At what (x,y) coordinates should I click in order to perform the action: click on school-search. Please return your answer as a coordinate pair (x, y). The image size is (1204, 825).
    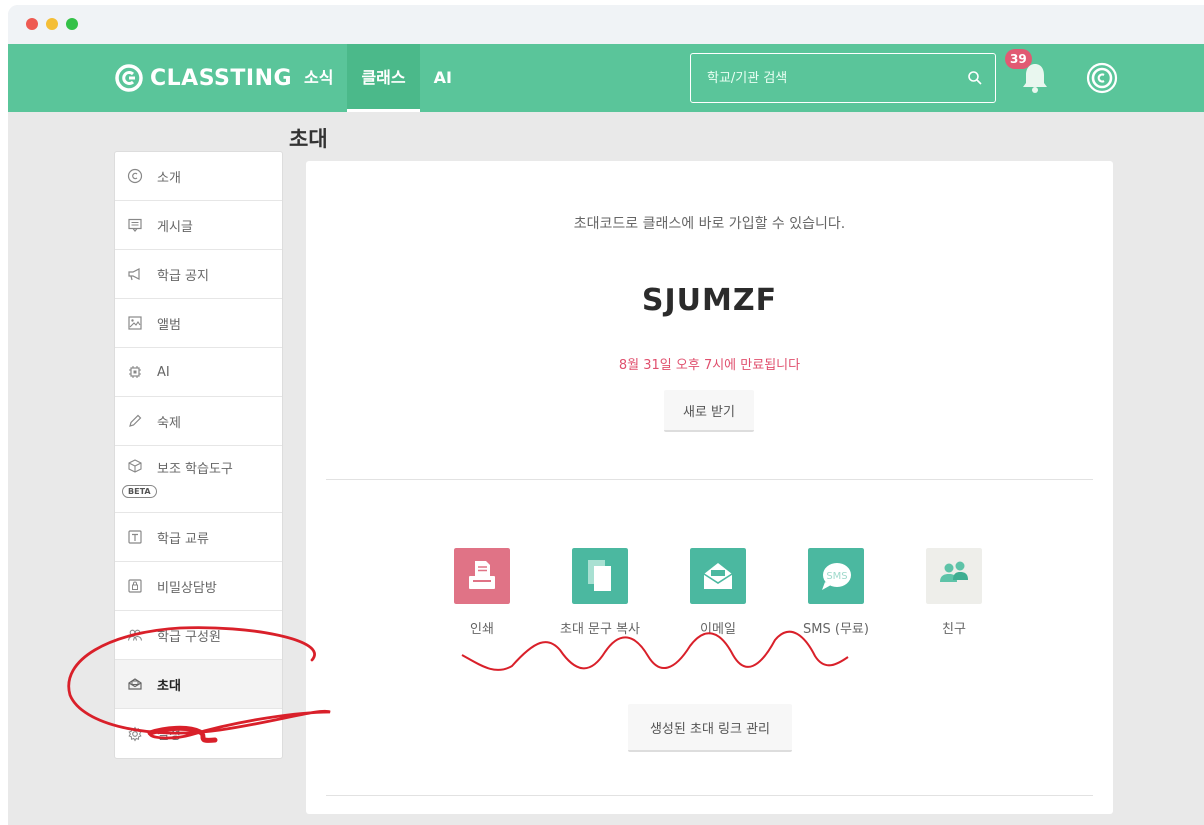
    Looking at the image, I should click on (843, 78).